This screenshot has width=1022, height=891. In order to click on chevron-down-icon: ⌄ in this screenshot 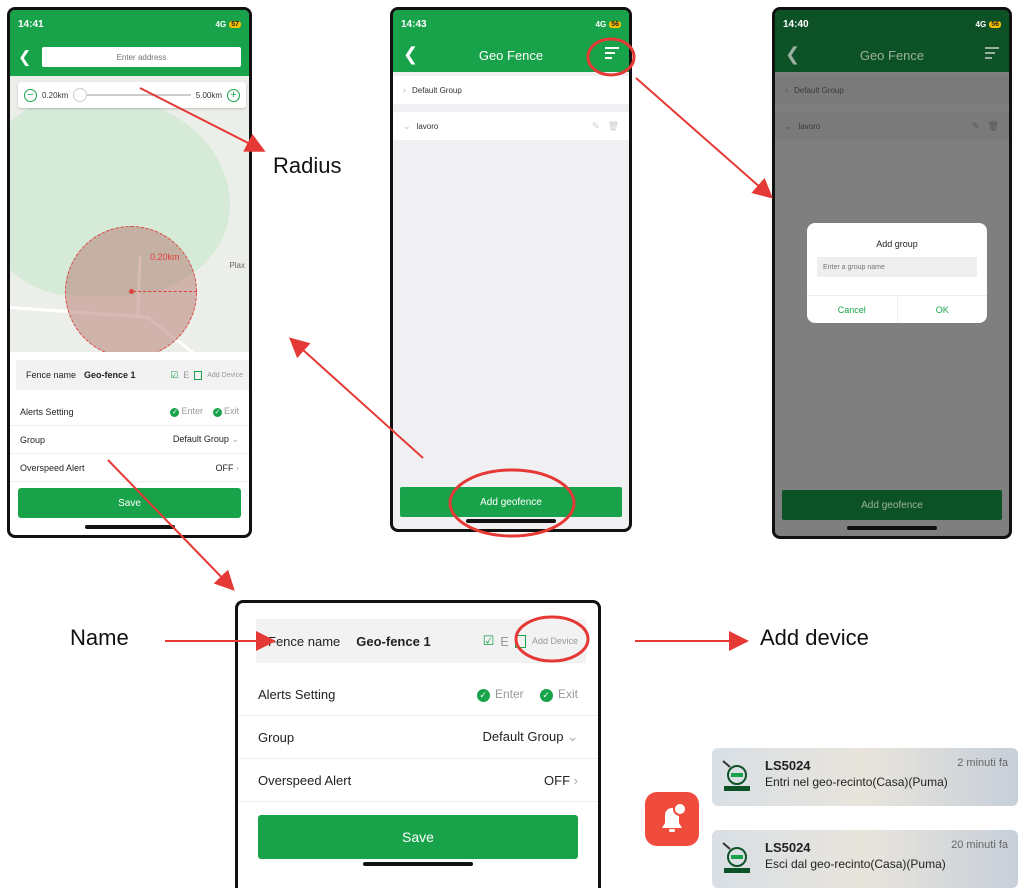, I will do `click(235, 439)`.